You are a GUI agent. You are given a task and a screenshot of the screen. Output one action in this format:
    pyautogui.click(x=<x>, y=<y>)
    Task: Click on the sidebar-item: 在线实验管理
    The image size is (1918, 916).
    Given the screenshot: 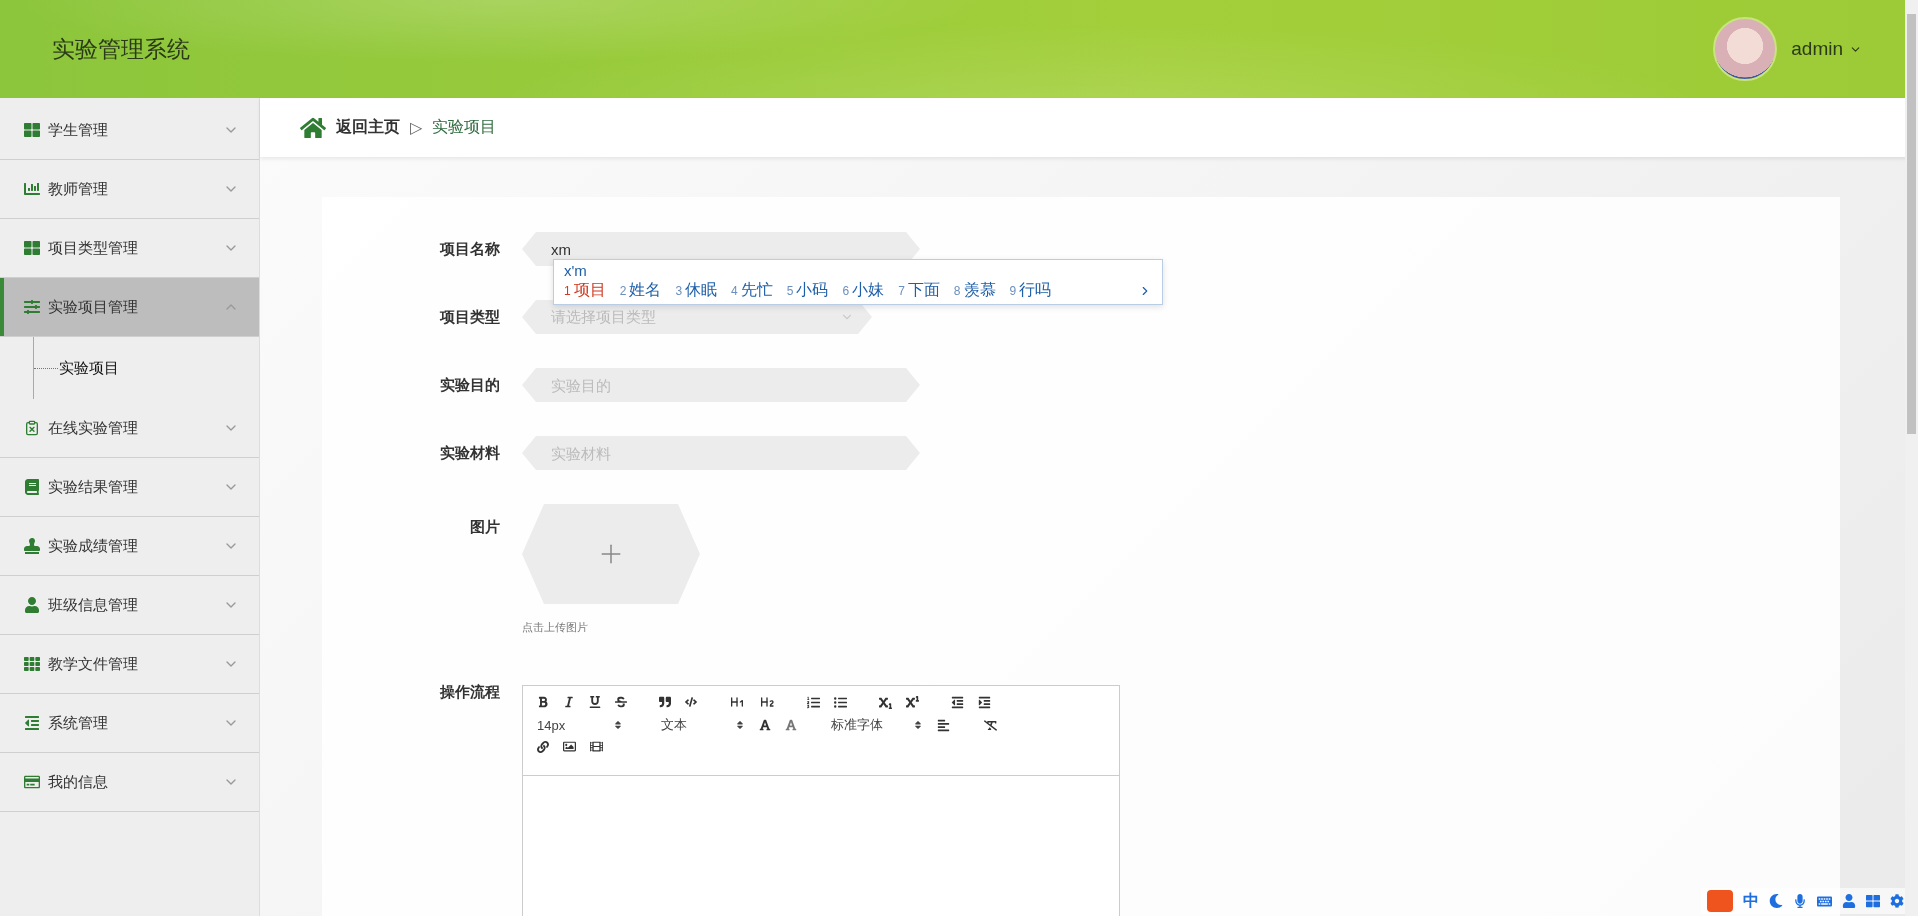 What is the action you would take?
    pyautogui.click(x=129, y=428)
    